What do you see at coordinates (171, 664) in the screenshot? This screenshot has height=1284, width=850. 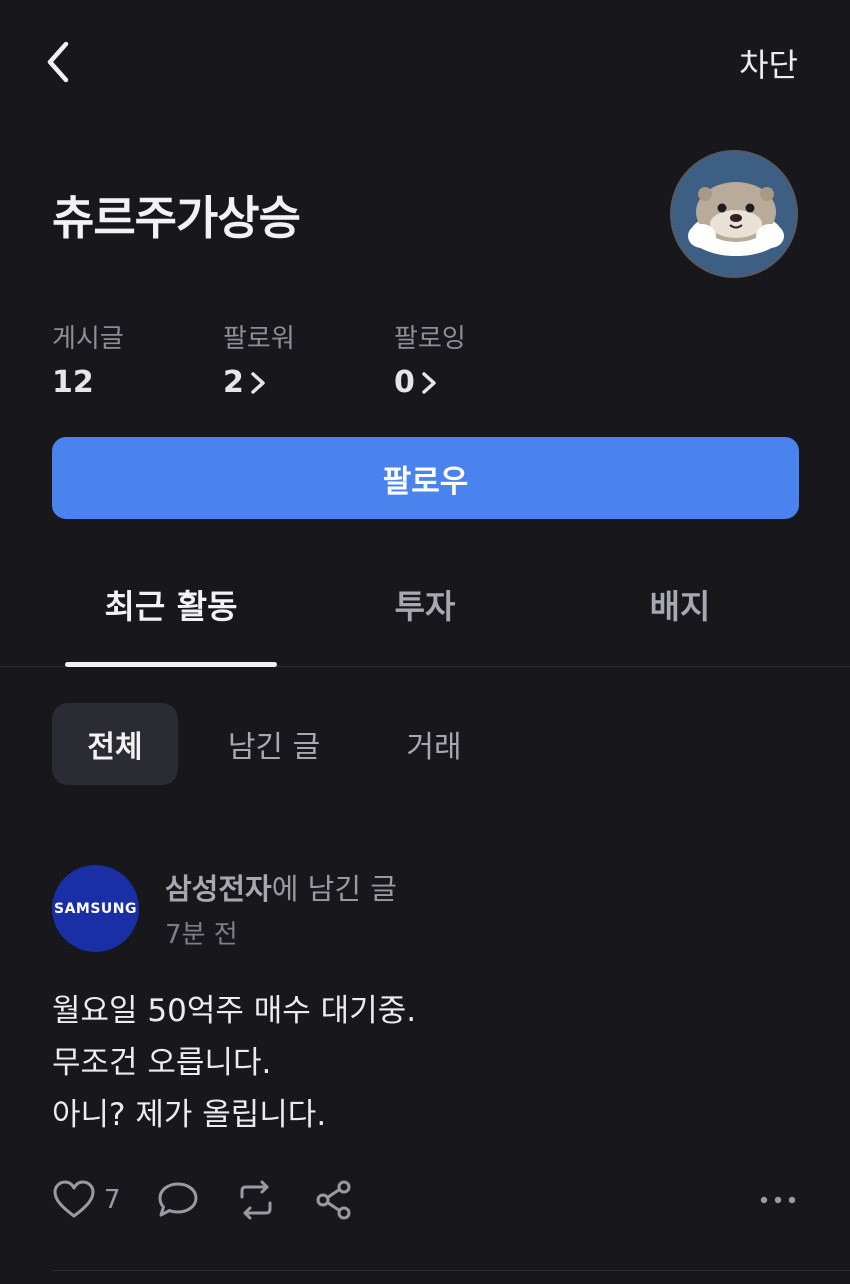 I see `tab-active-indicator` at bounding box center [171, 664].